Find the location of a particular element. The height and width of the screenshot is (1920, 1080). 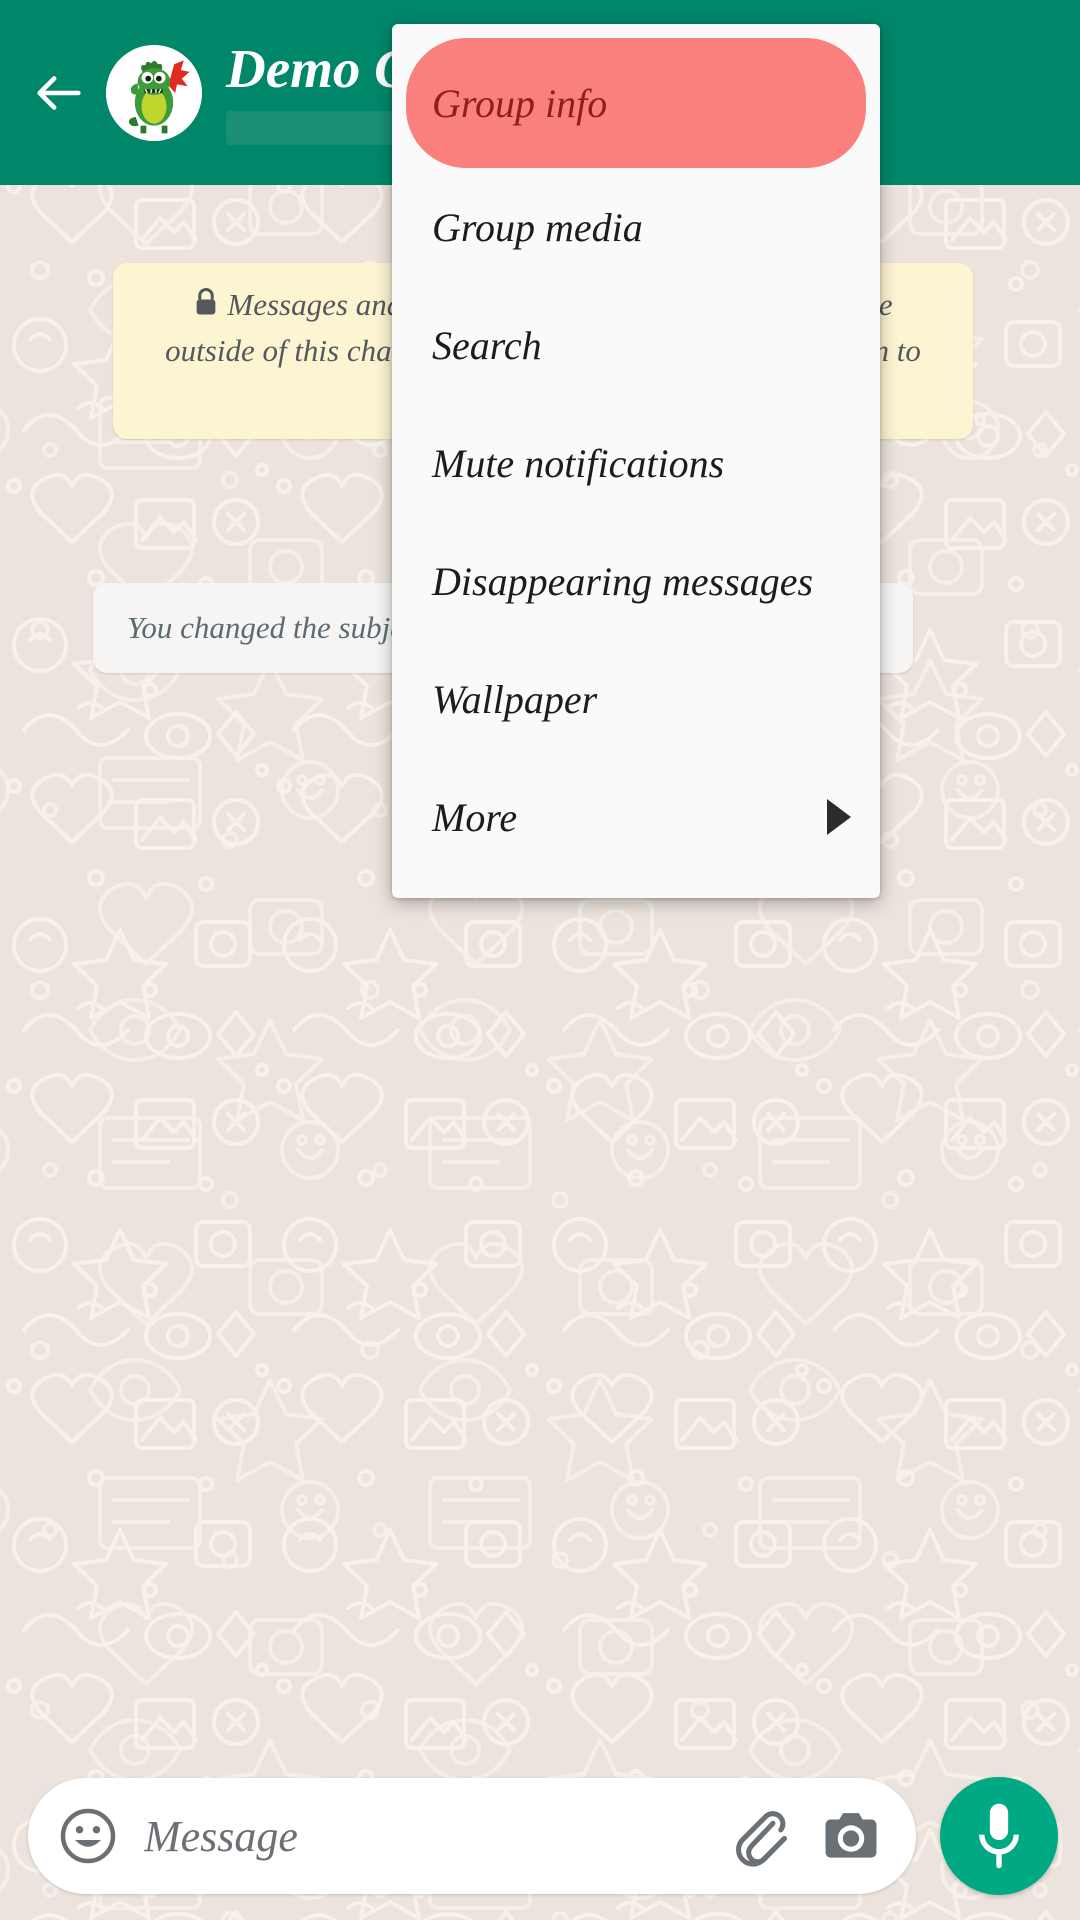

message-input-pill: Message is located at coordinates (472, 1836).